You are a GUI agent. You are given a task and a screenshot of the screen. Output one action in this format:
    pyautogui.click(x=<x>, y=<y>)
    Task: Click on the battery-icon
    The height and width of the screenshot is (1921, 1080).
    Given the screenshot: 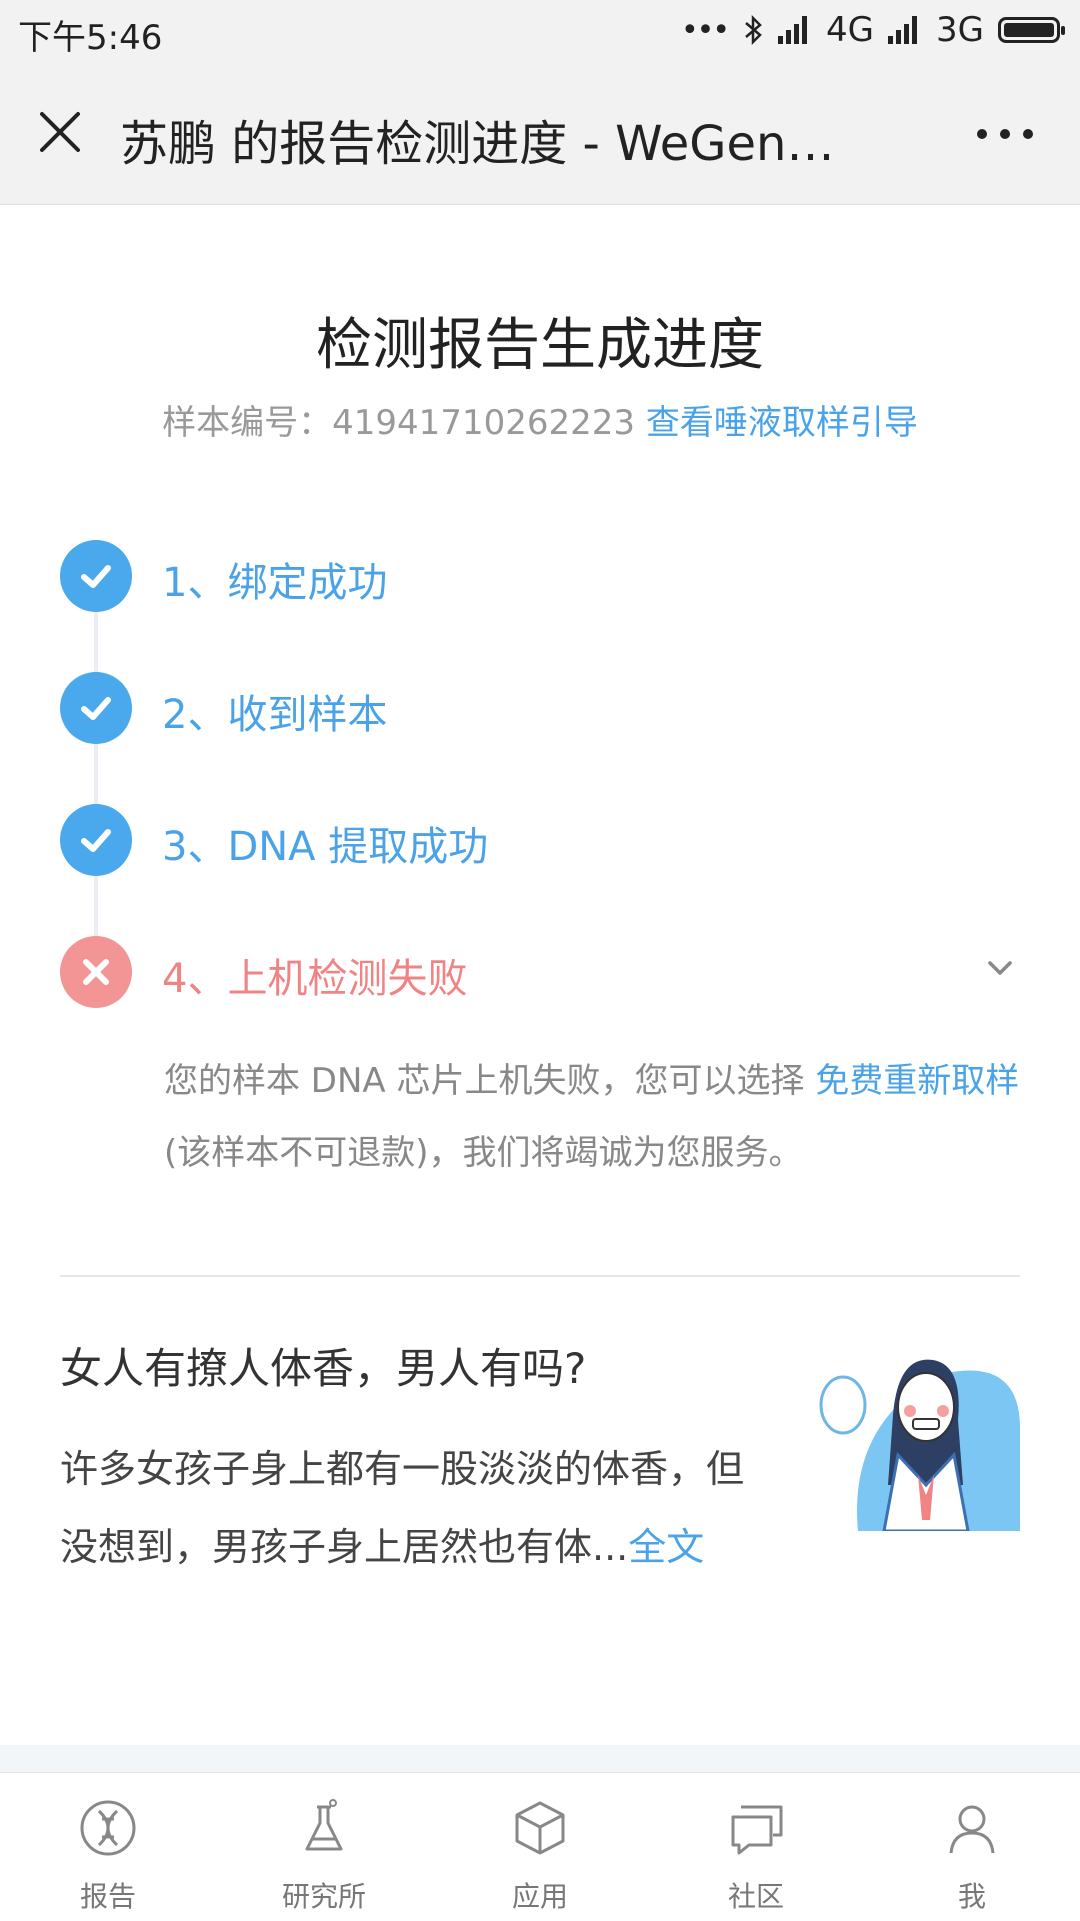 What is the action you would take?
    pyautogui.click(x=1031, y=30)
    